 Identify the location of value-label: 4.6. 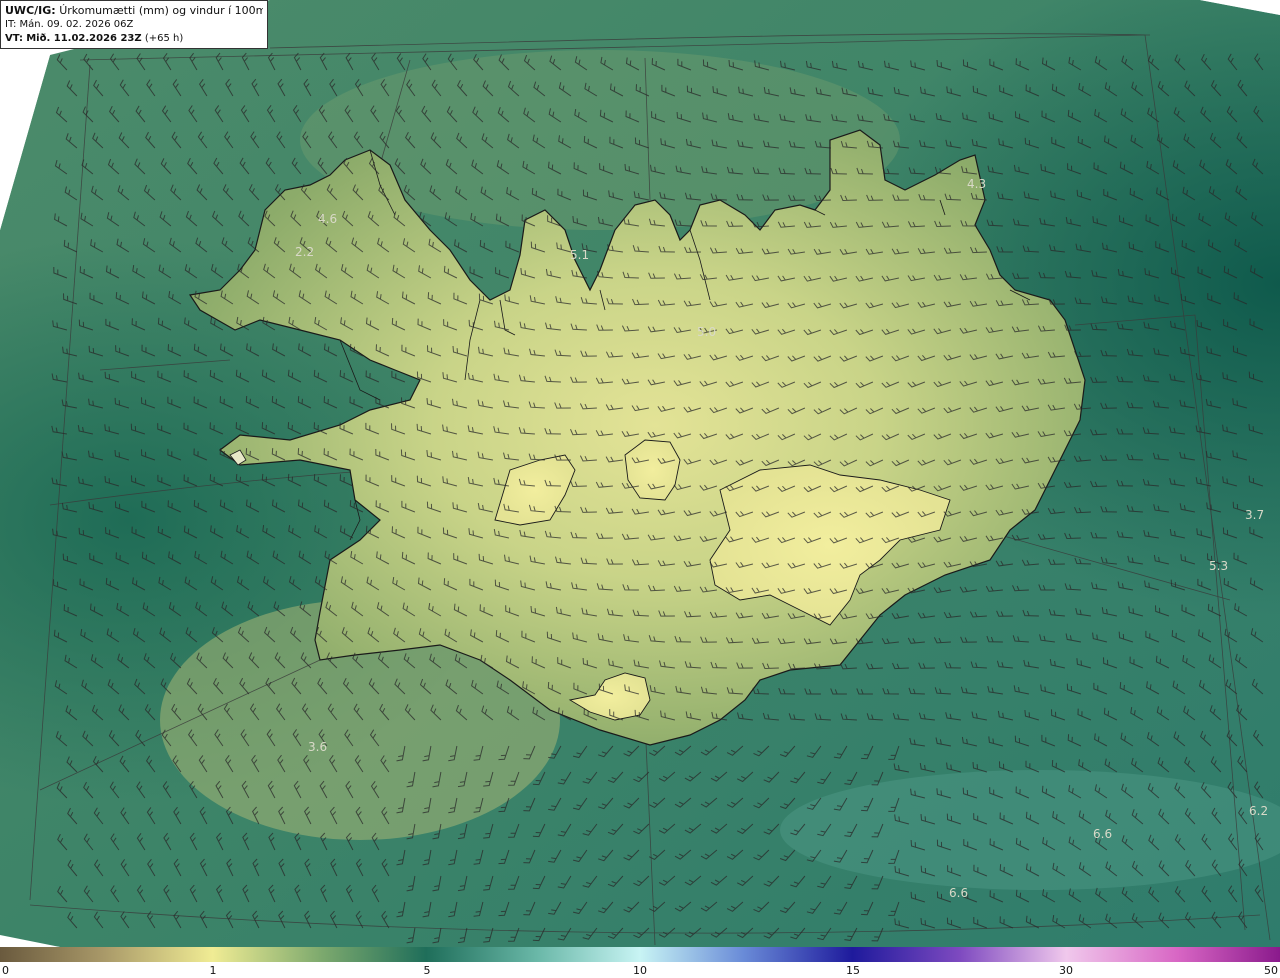
(327, 219).